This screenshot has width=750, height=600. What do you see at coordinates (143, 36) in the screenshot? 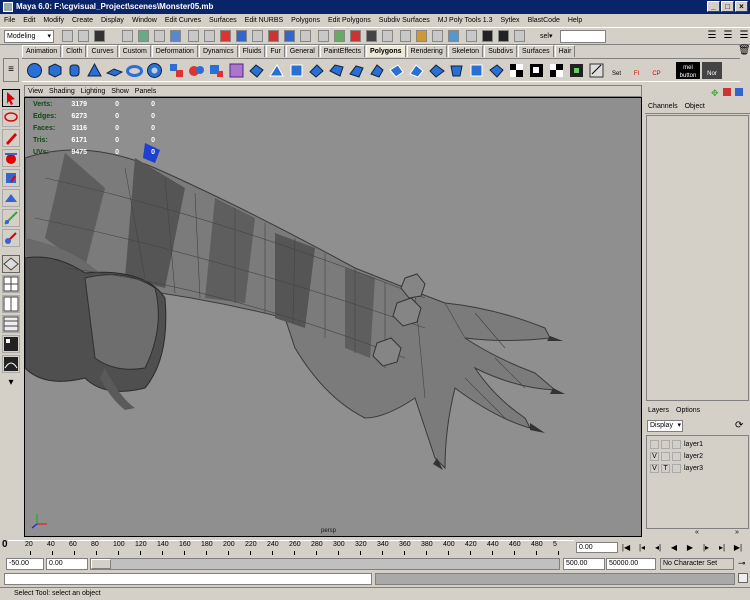
I see `select-object-icon` at bounding box center [143, 36].